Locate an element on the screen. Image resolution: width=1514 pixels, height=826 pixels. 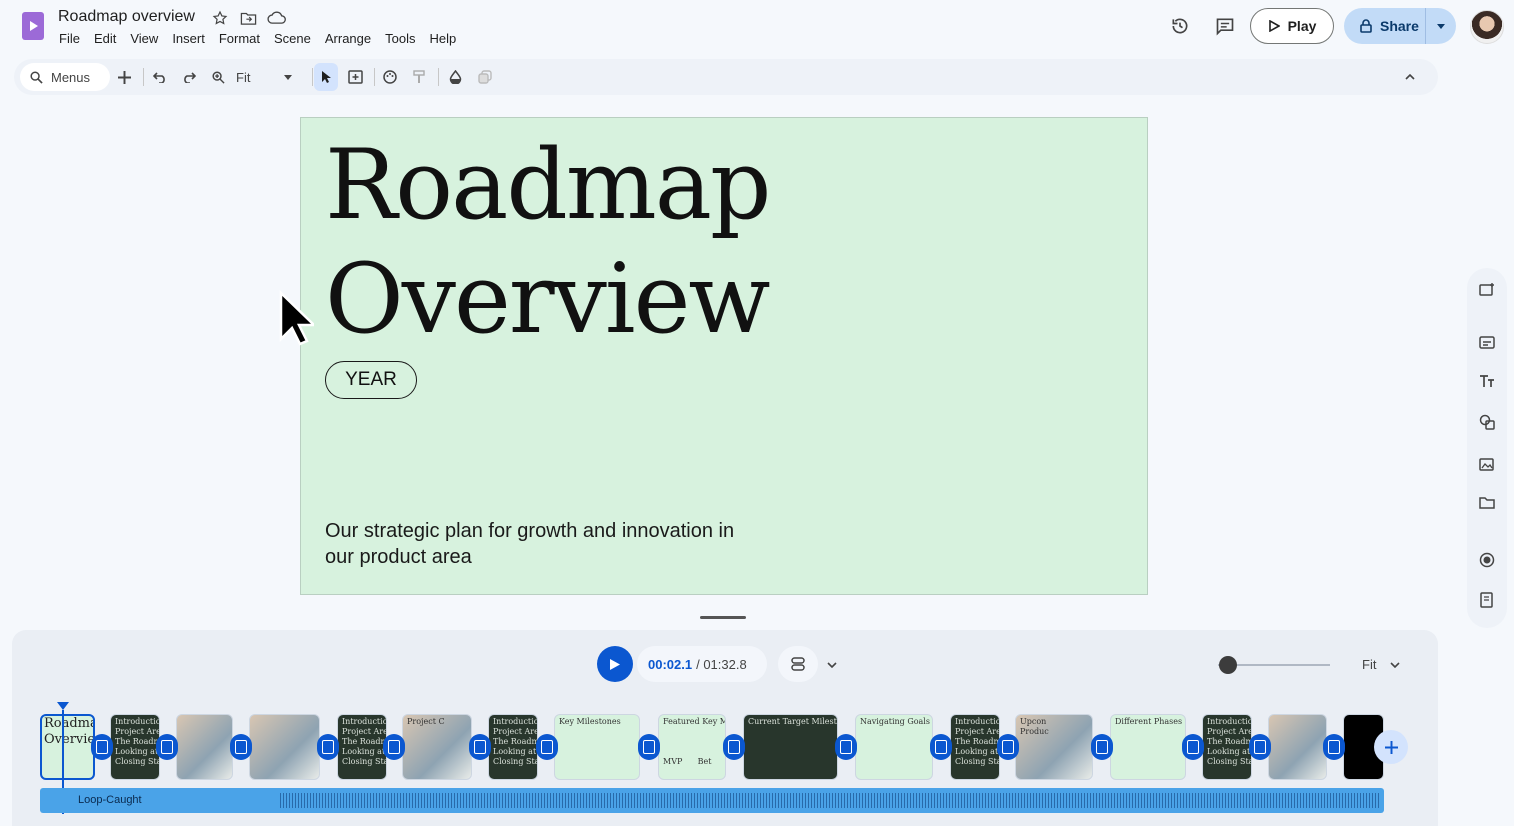
search-label: Menus is located at coordinates (71, 77).